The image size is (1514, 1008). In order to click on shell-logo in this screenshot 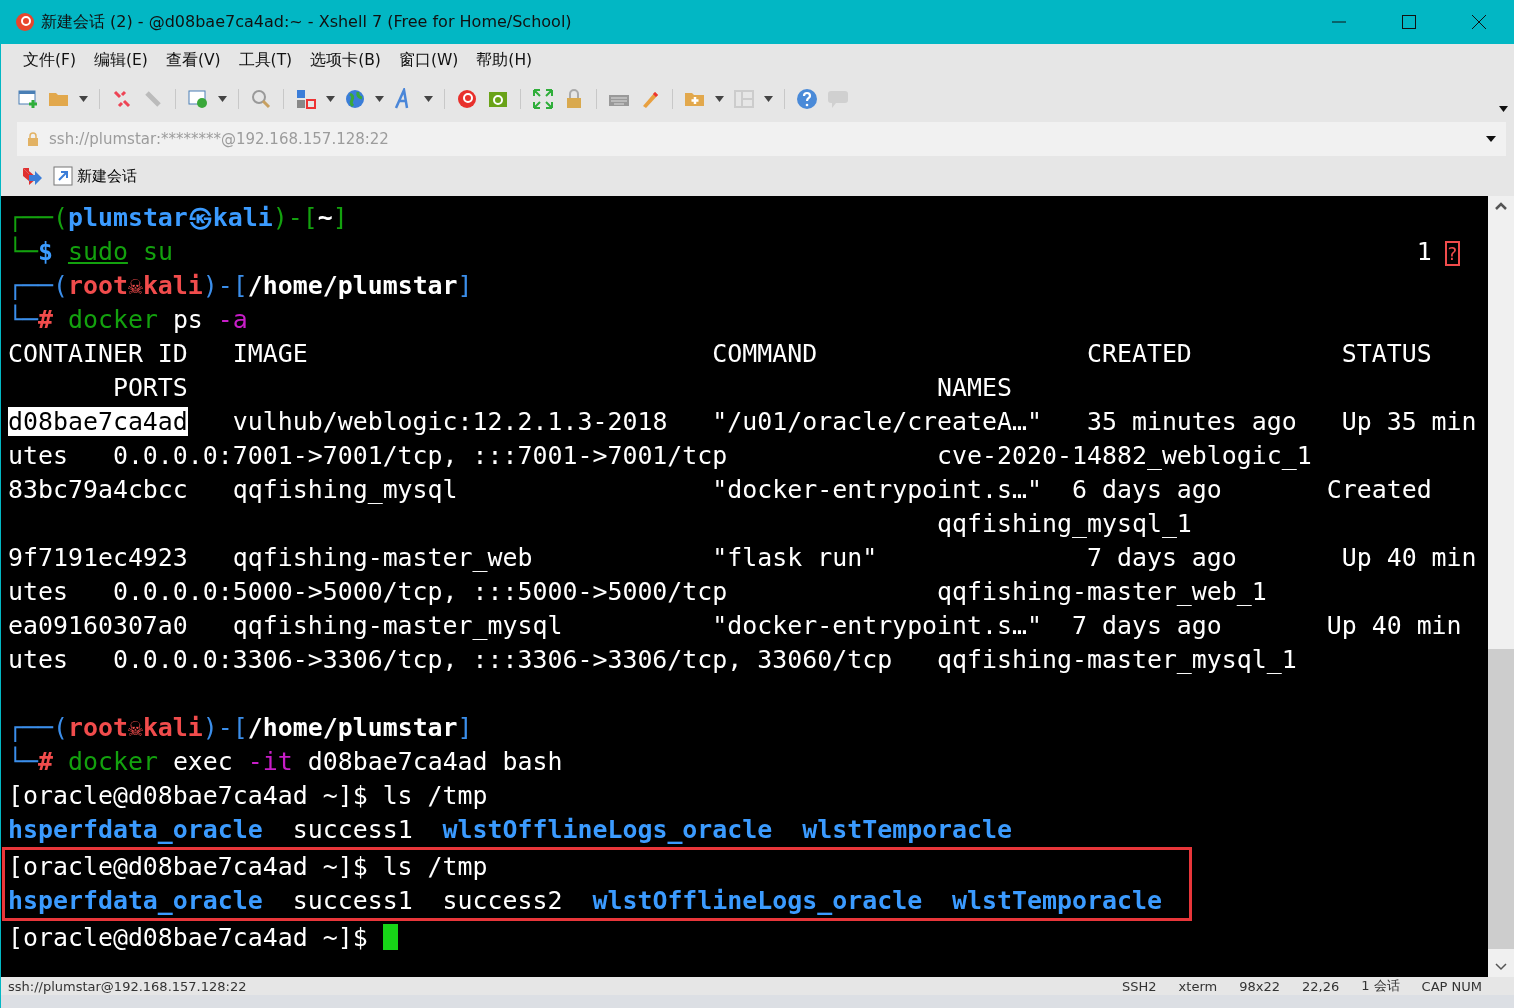, I will do `click(24, 22)`.